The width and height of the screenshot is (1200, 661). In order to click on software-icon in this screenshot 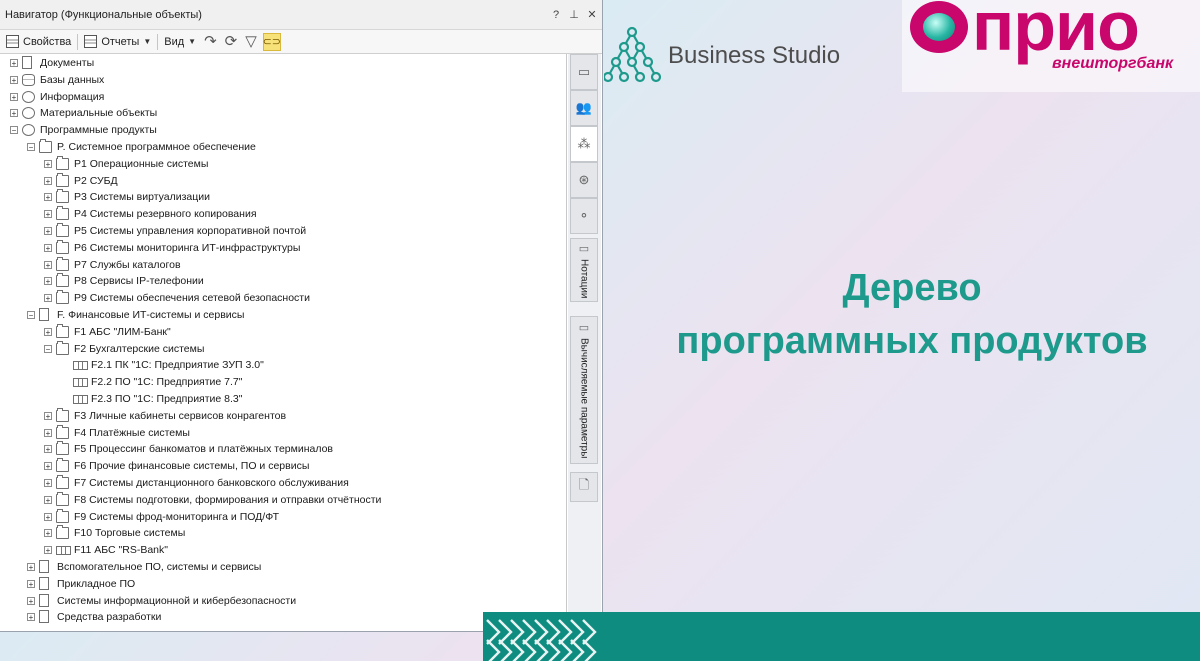, I will do `click(28, 130)`.